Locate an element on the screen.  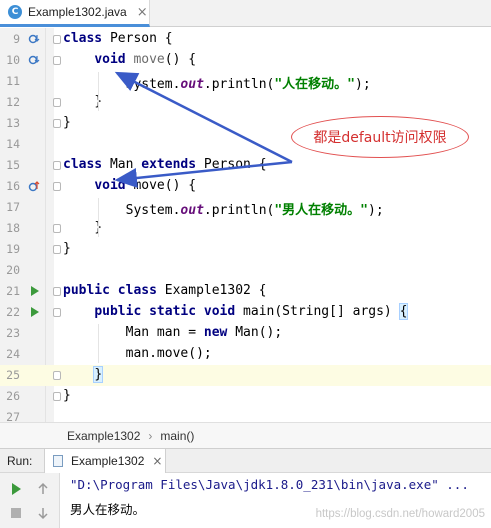
console-output-line: 男人在移动。 is located at coordinates (108, 509).